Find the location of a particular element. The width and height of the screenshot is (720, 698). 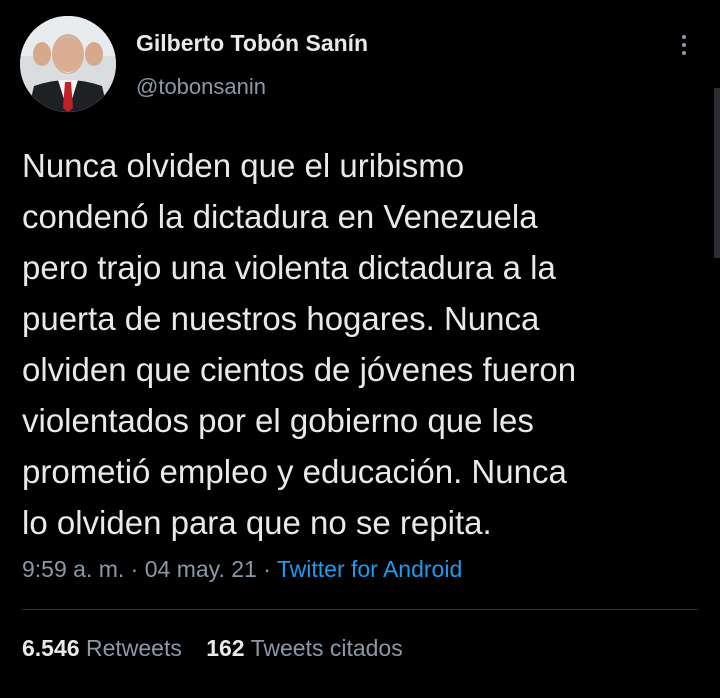

tweet-time: 9:59 a. m. is located at coordinates (73, 569).